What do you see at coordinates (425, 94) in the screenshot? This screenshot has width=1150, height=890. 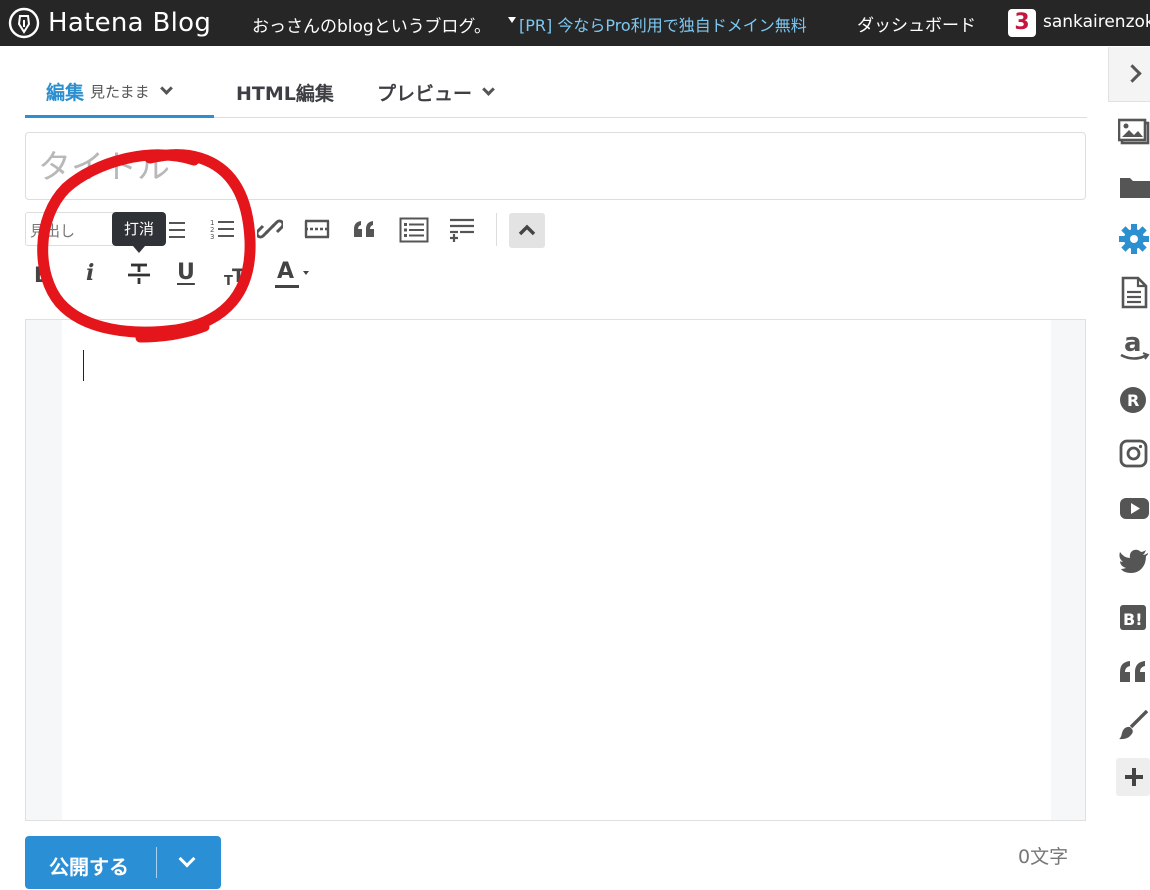 I see `tab-preview-label: プレビュー` at bounding box center [425, 94].